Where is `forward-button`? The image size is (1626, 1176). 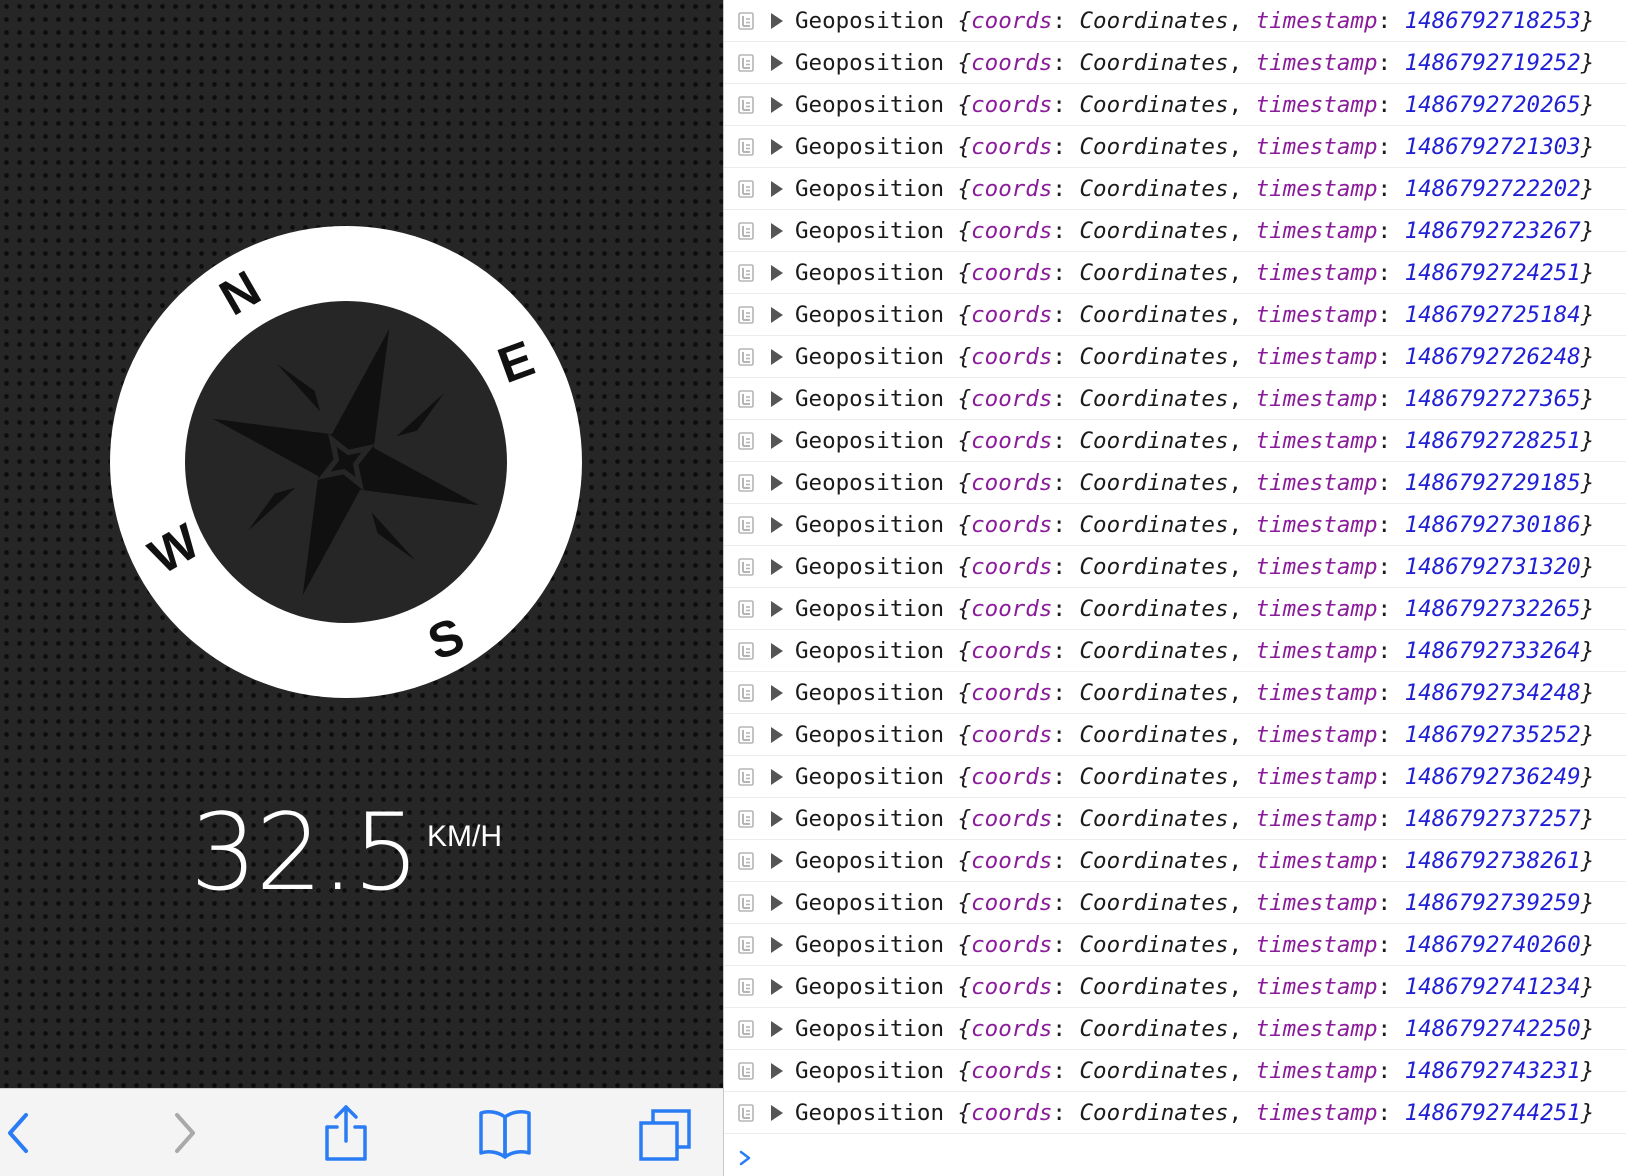 forward-button is located at coordinates (185, 1133).